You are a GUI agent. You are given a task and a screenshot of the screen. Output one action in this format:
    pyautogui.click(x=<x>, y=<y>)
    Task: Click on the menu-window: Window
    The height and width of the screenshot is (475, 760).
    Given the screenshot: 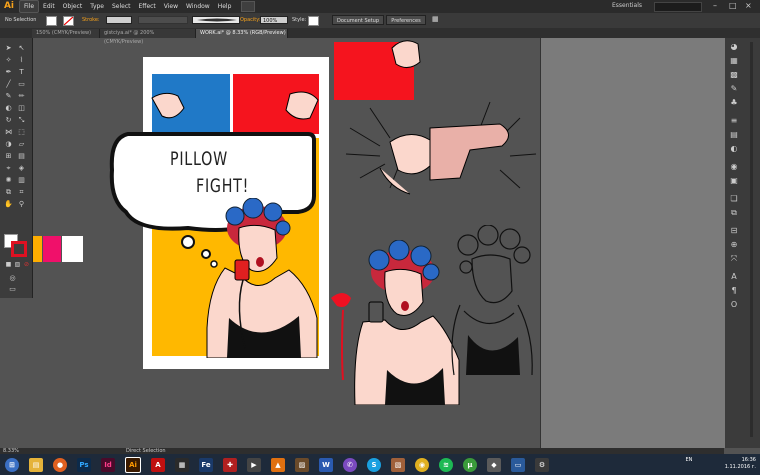 What is the action you would take?
    pyautogui.click(x=198, y=6)
    